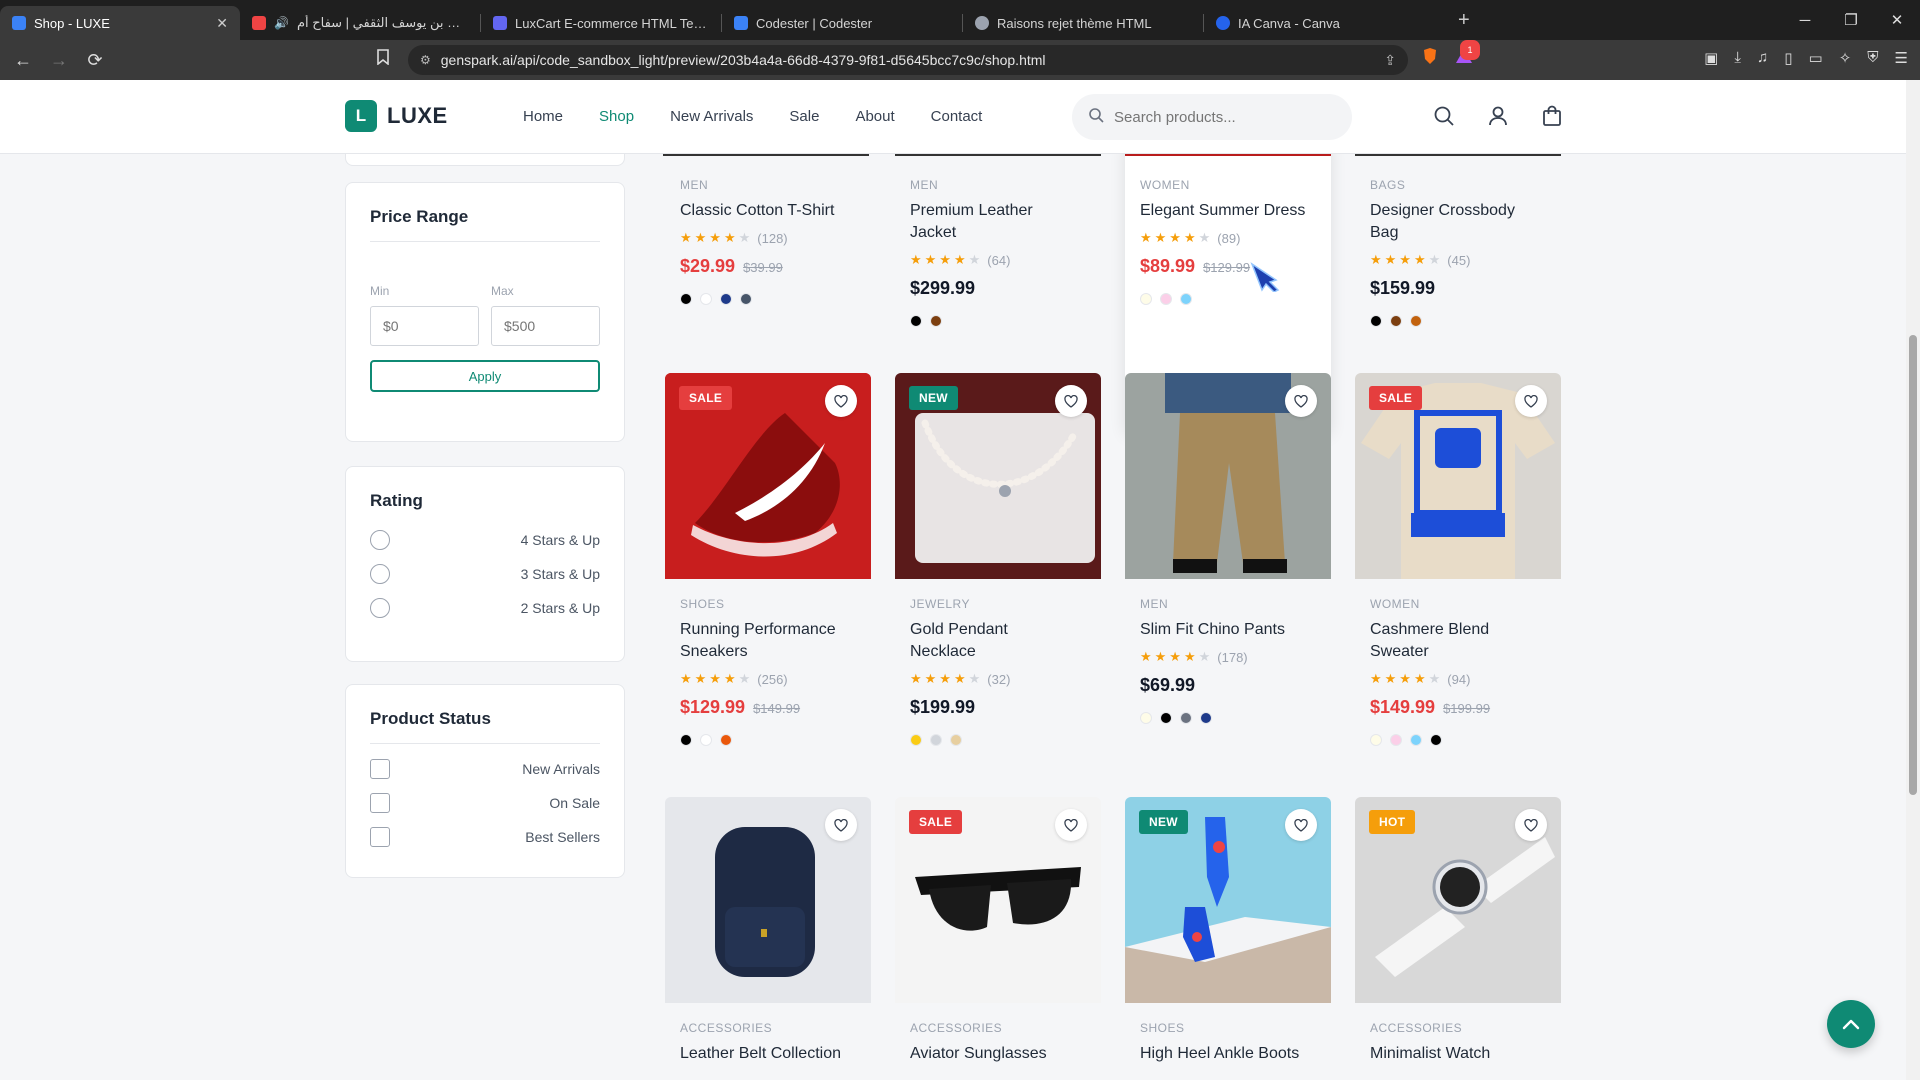 Image resolution: width=1920 pixels, height=1080 pixels. I want to click on site-info-icon: ⚙, so click(425, 60).